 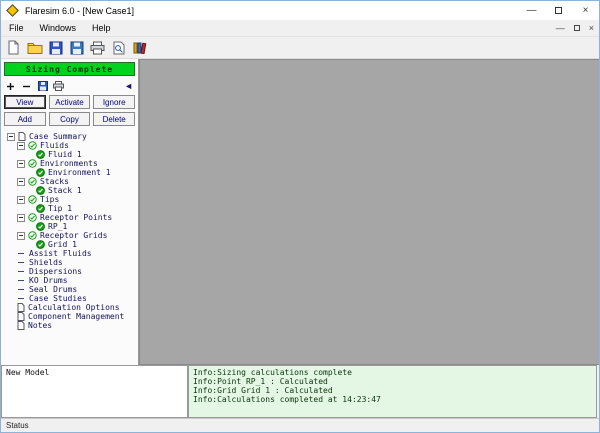 I want to click on tree-item-dispersions: Dispersions, so click(x=69, y=271).